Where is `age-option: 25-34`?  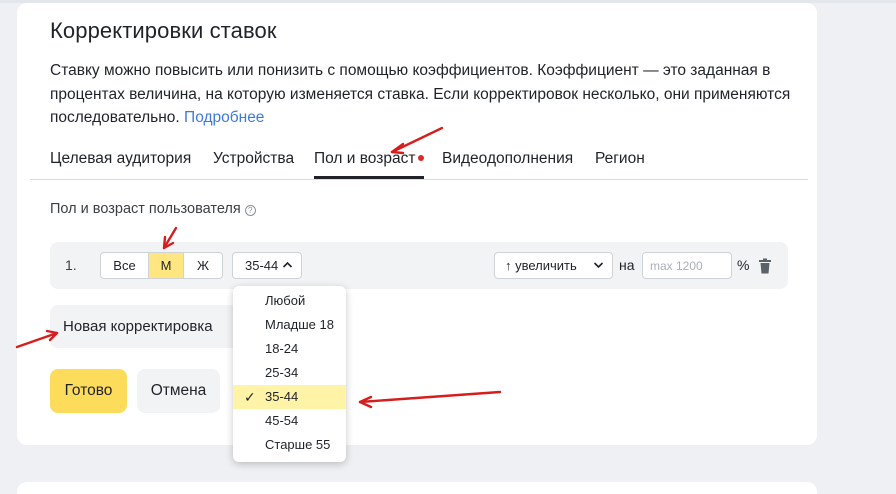
age-option: 25-34 is located at coordinates (289, 373).